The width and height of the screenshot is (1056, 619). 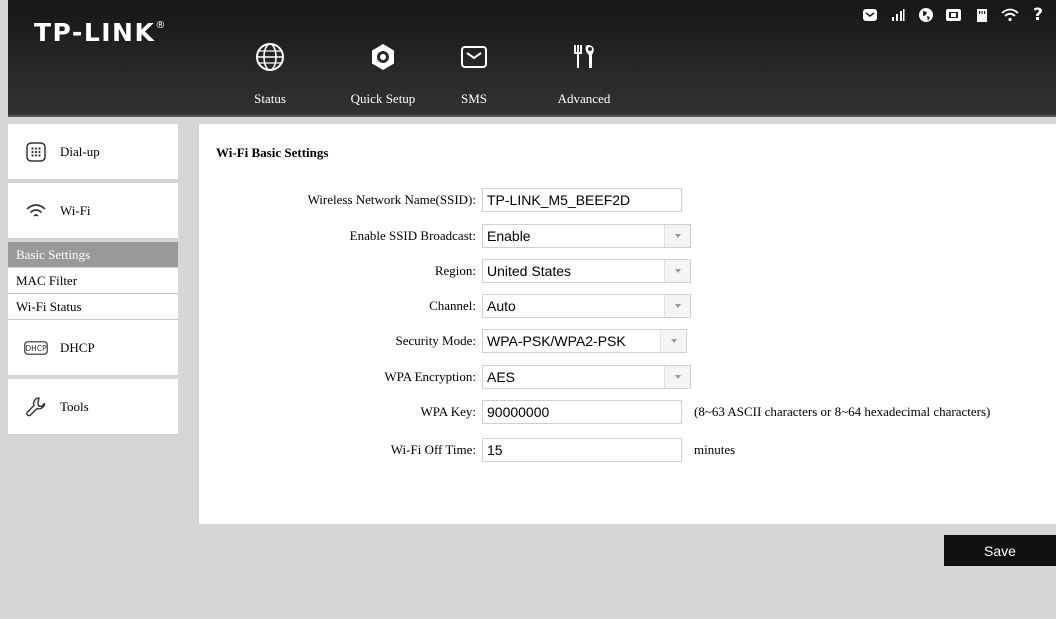 What do you see at coordinates (455, 270) in the screenshot?
I see `region-label: Region:` at bounding box center [455, 270].